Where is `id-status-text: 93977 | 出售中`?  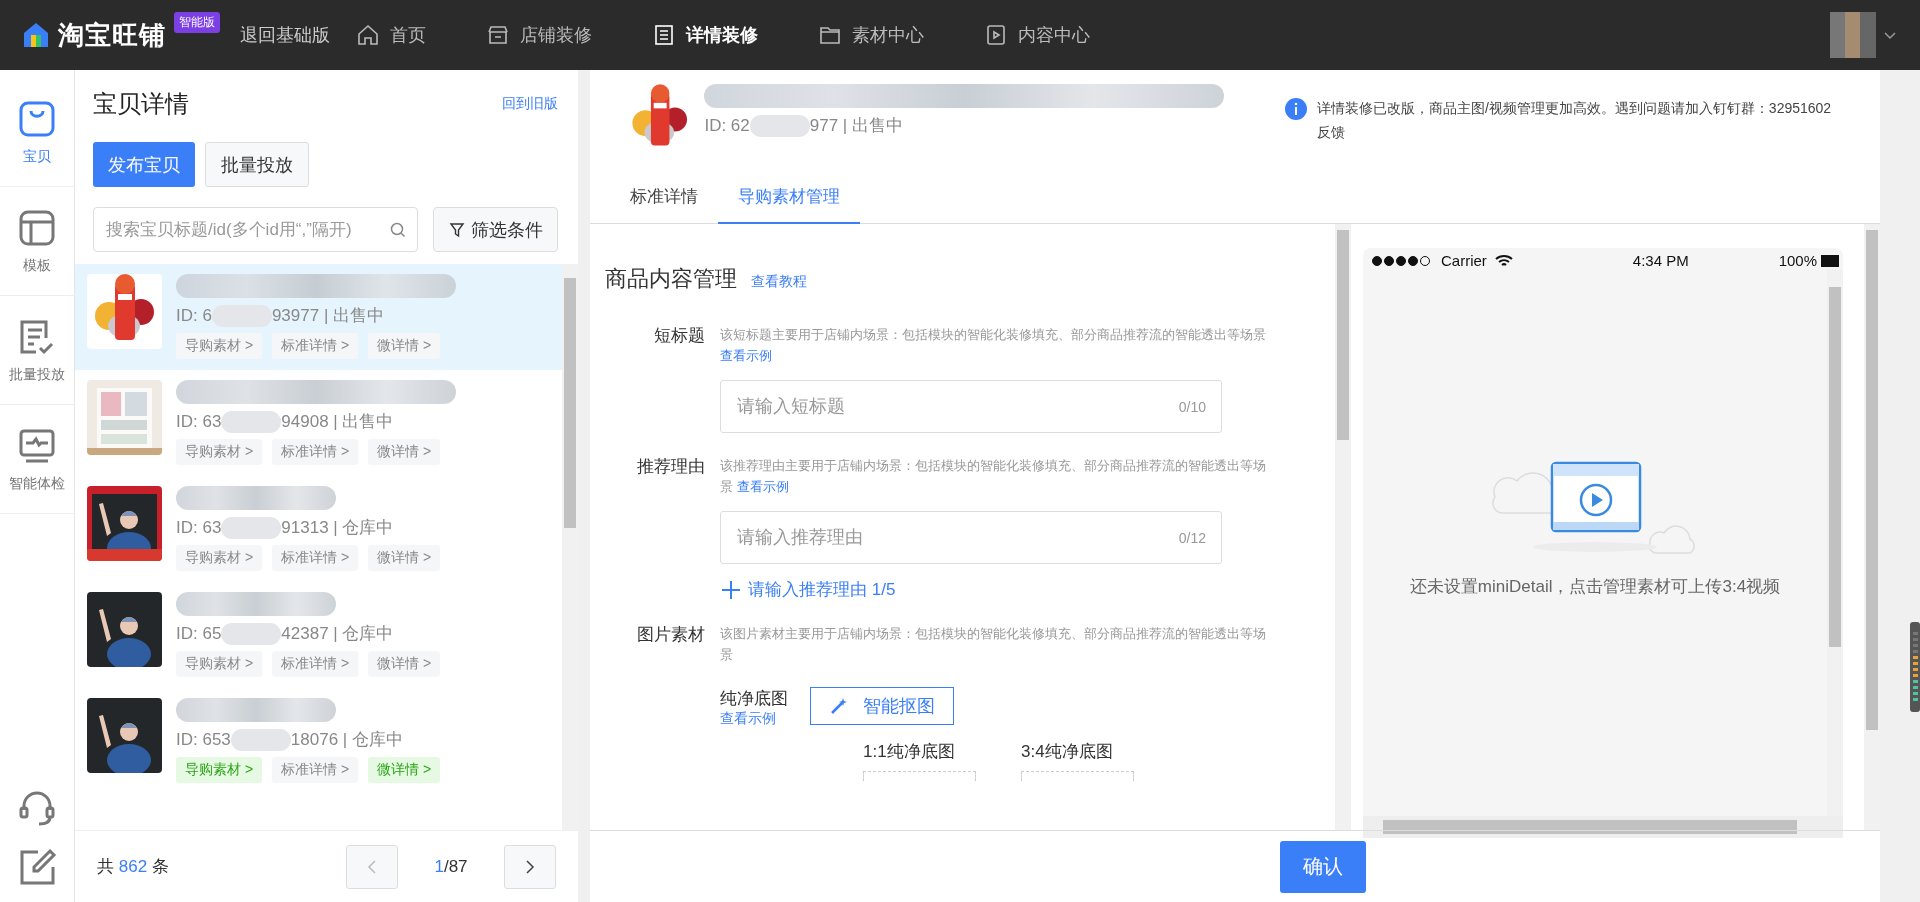
id-status-text: 93977 | 出售中 is located at coordinates (328, 316).